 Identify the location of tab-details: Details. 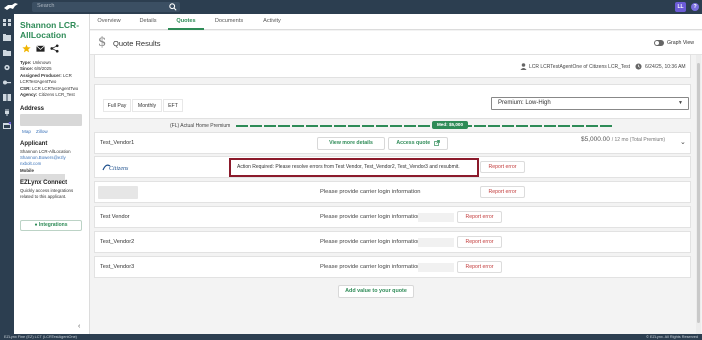
(148, 22).